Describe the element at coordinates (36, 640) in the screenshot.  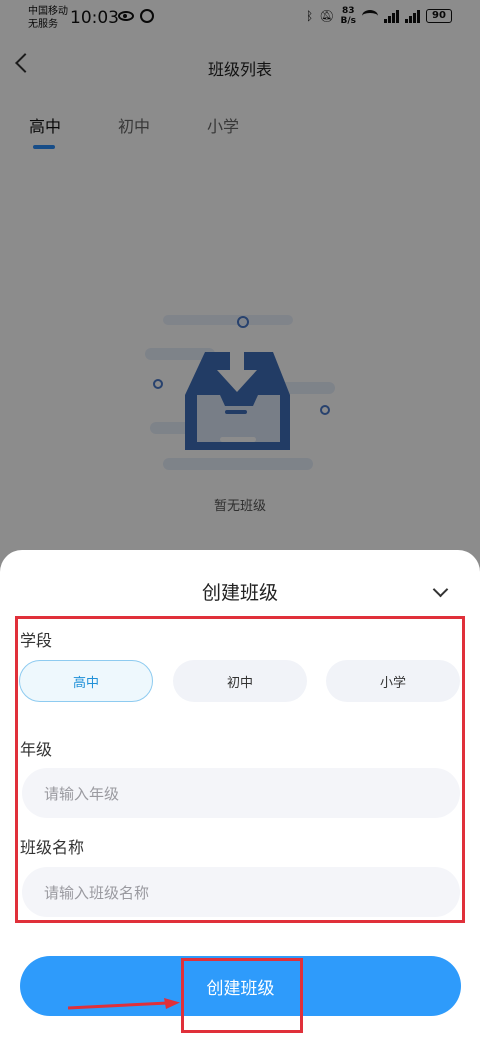
I see `stage-label: 学段` at that location.